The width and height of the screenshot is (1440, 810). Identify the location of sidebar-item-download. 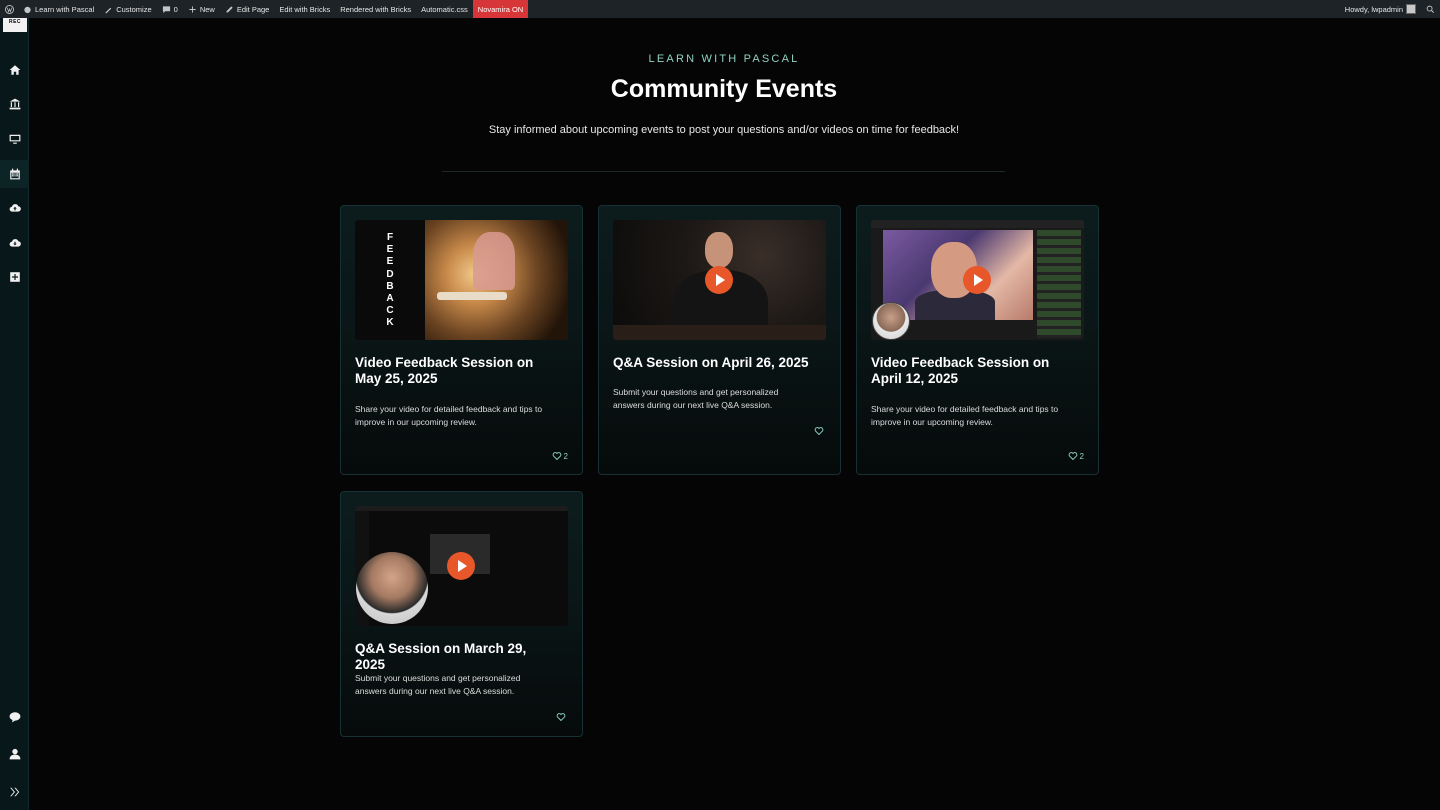
(14, 242).